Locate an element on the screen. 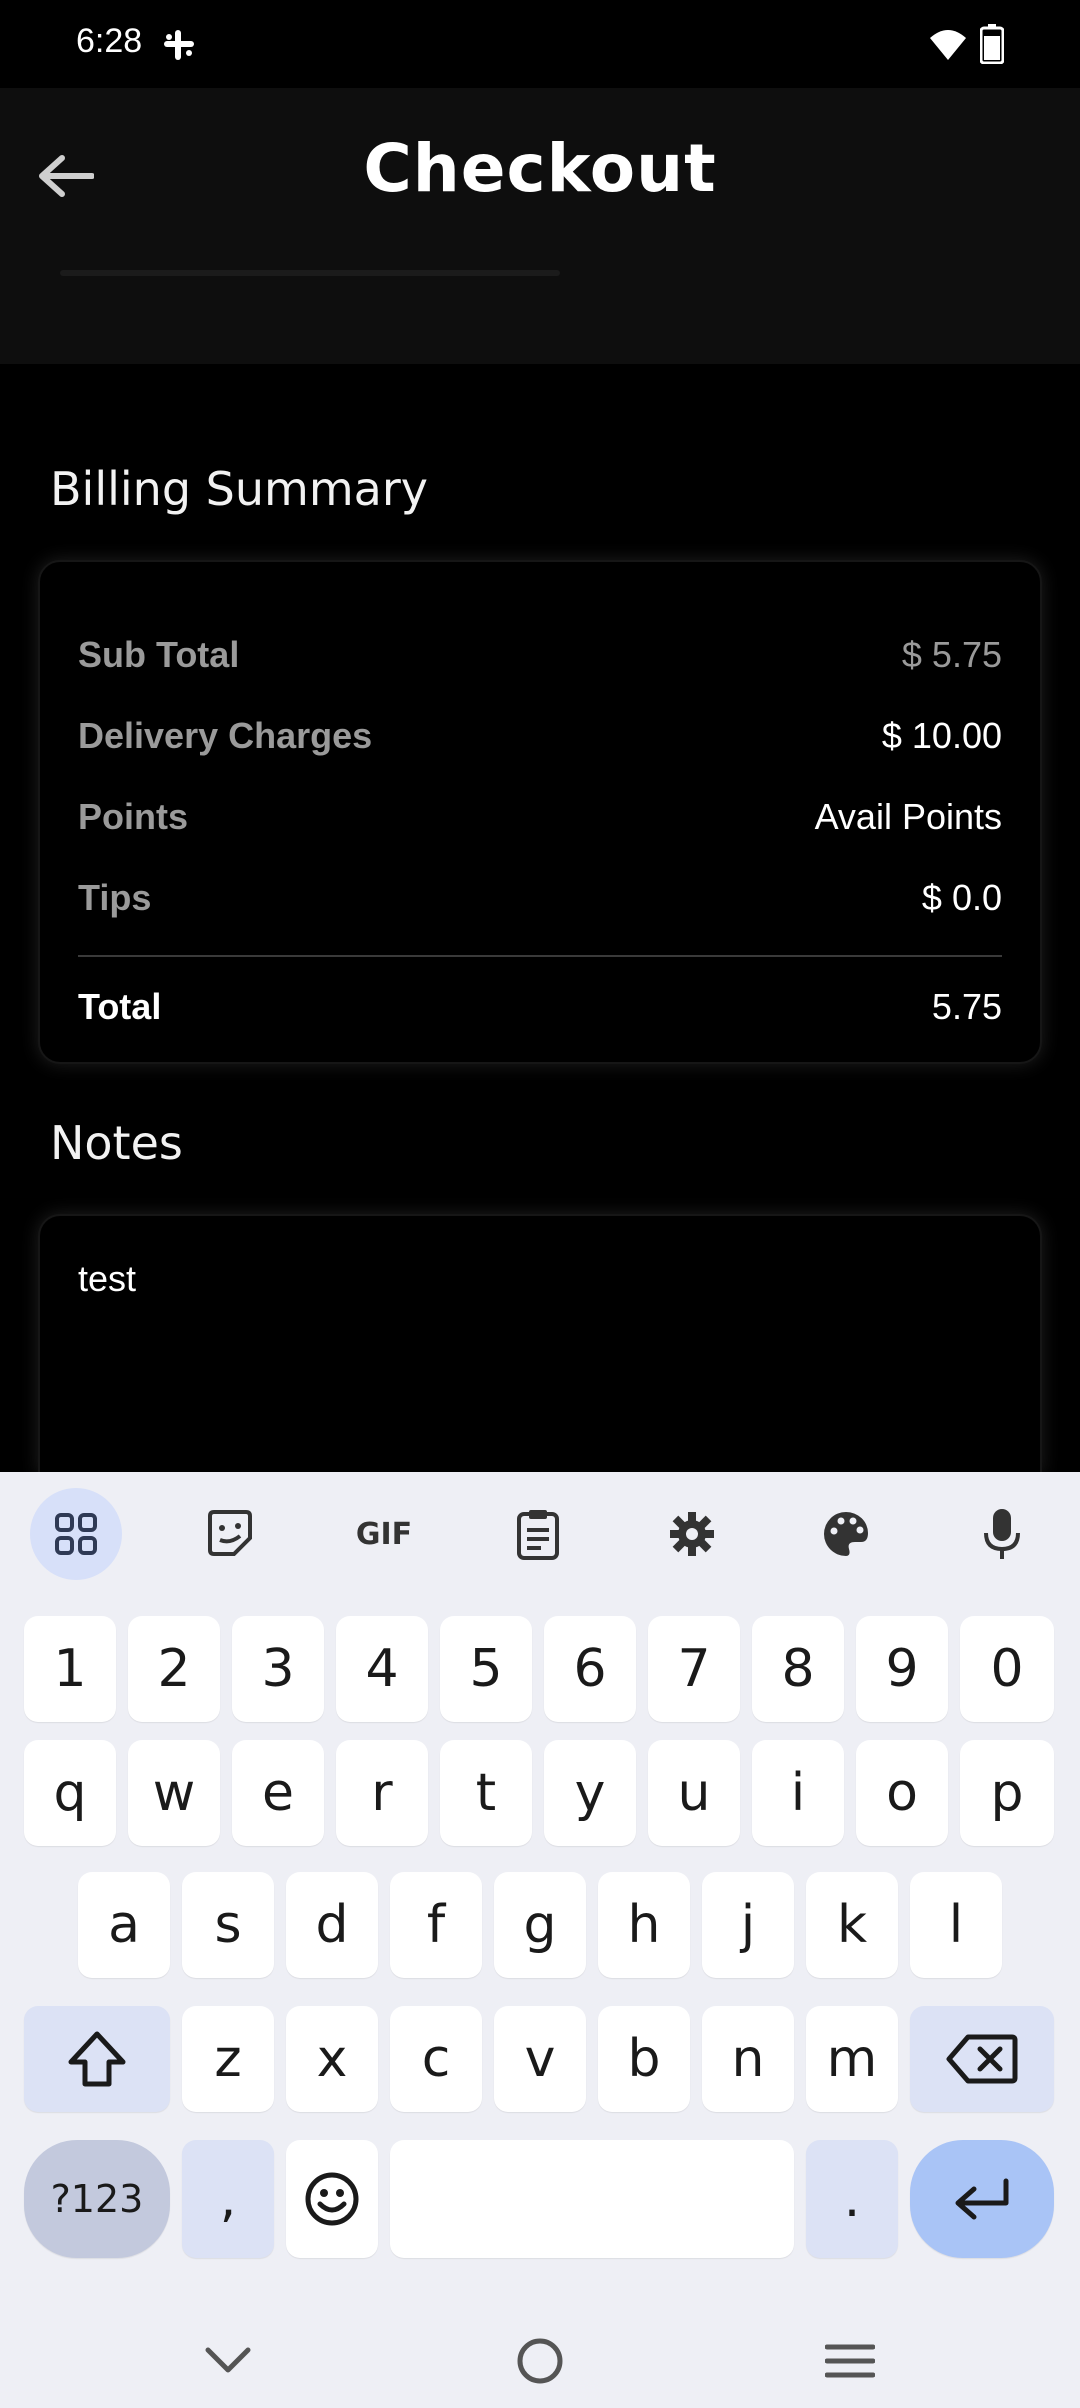  billing-summary-heading: Billing Summary is located at coordinates (239, 489).